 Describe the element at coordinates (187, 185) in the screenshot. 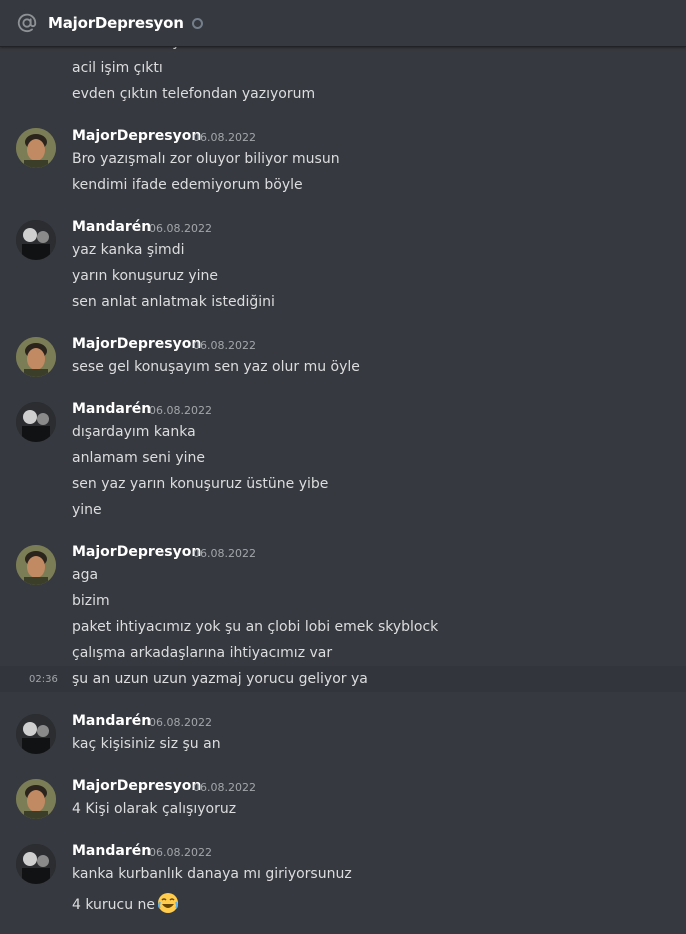

I see `message-line: kendimi ifade edemiyorum böyle` at that location.